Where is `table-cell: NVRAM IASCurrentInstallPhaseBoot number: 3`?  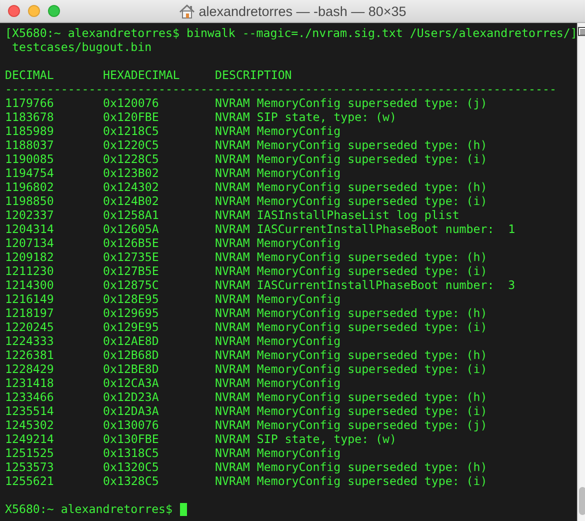
table-cell: NVRAM IASCurrentInstallPhaseBoot number: 3 is located at coordinates (365, 285).